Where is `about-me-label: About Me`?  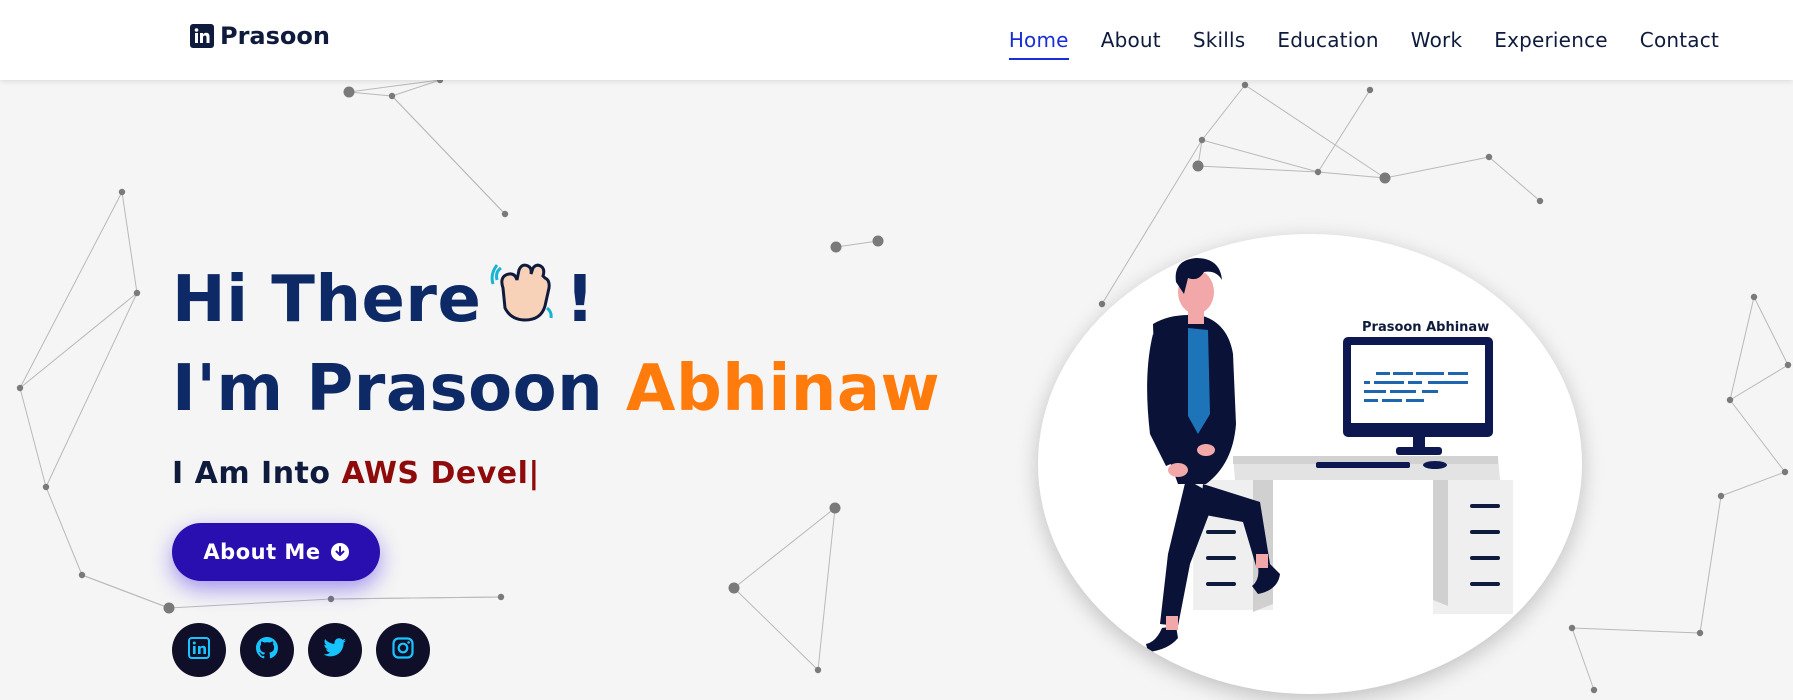
about-me-label: About Me is located at coordinates (262, 552).